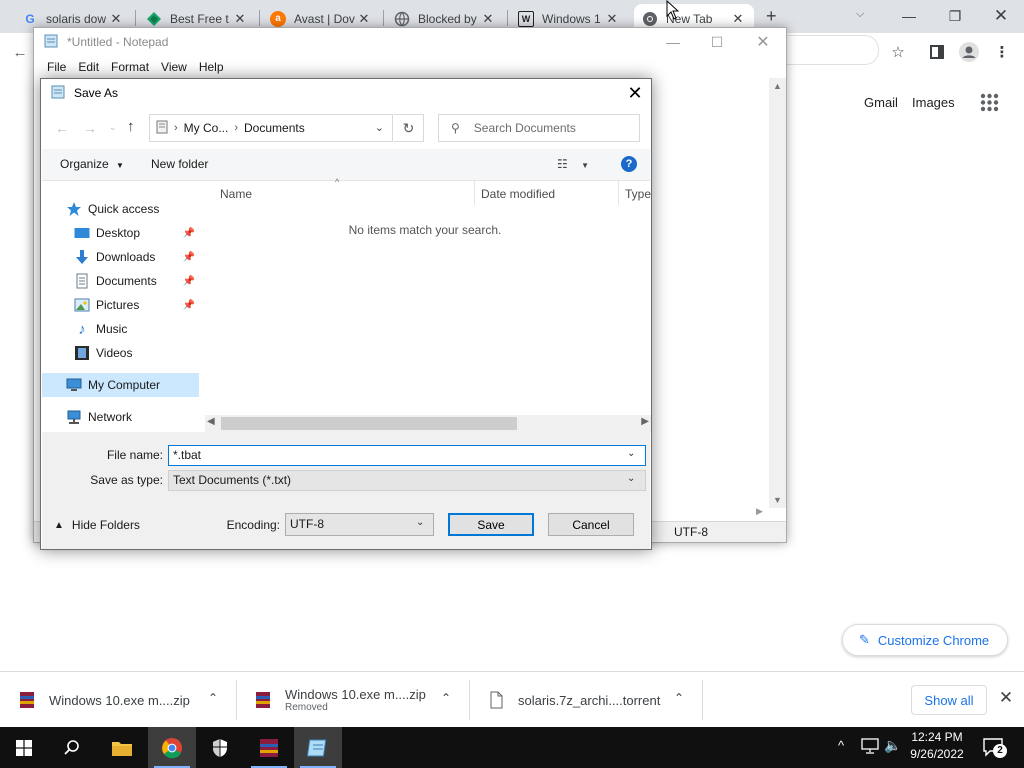 The height and width of the screenshot is (768, 1024). Describe the element at coordinates (1001, 16) in the screenshot. I see `close-icon: ✕` at that location.